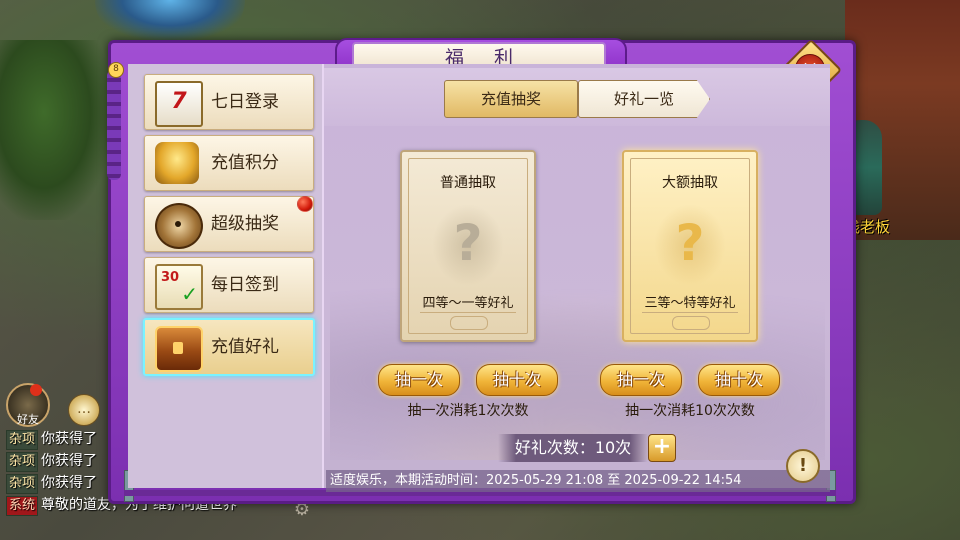 The height and width of the screenshot is (540, 960). I want to click on normal-draw-once-button: 抽一次, so click(419, 380).